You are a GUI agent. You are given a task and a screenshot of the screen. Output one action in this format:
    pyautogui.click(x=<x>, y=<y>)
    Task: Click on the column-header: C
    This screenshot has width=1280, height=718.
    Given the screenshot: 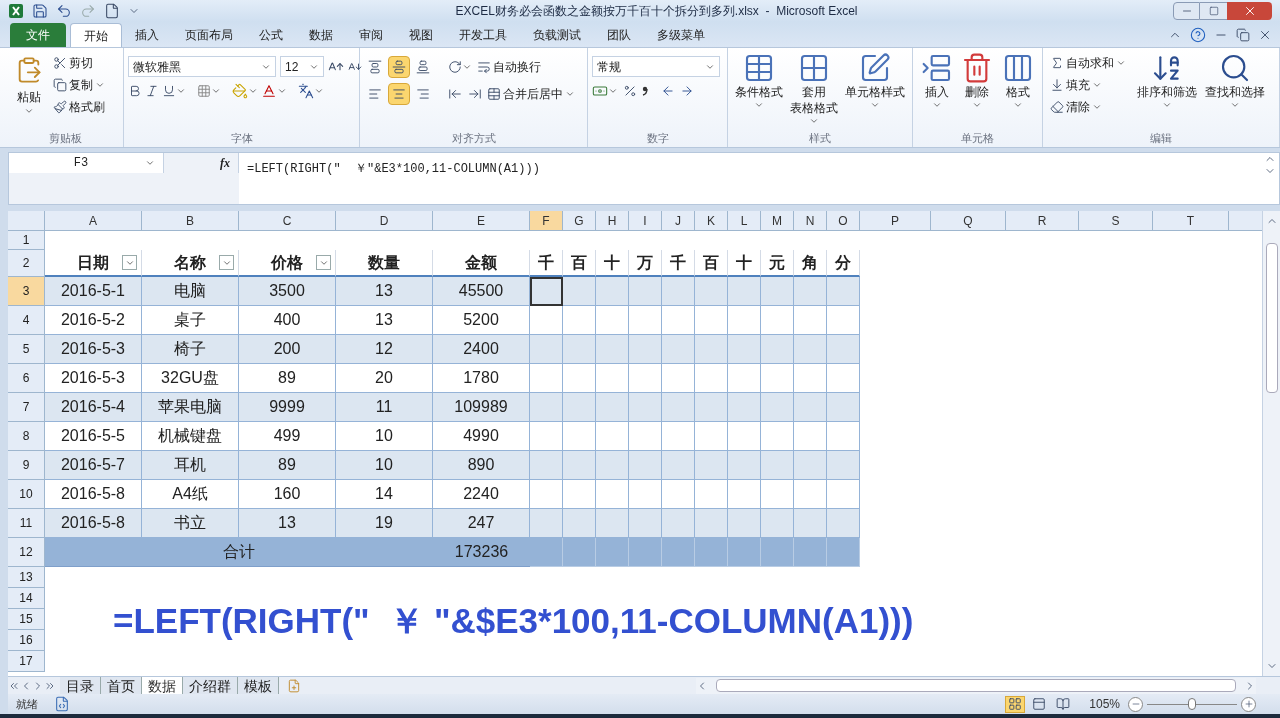 What is the action you would take?
    pyautogui.click(x=287, y=221)
    